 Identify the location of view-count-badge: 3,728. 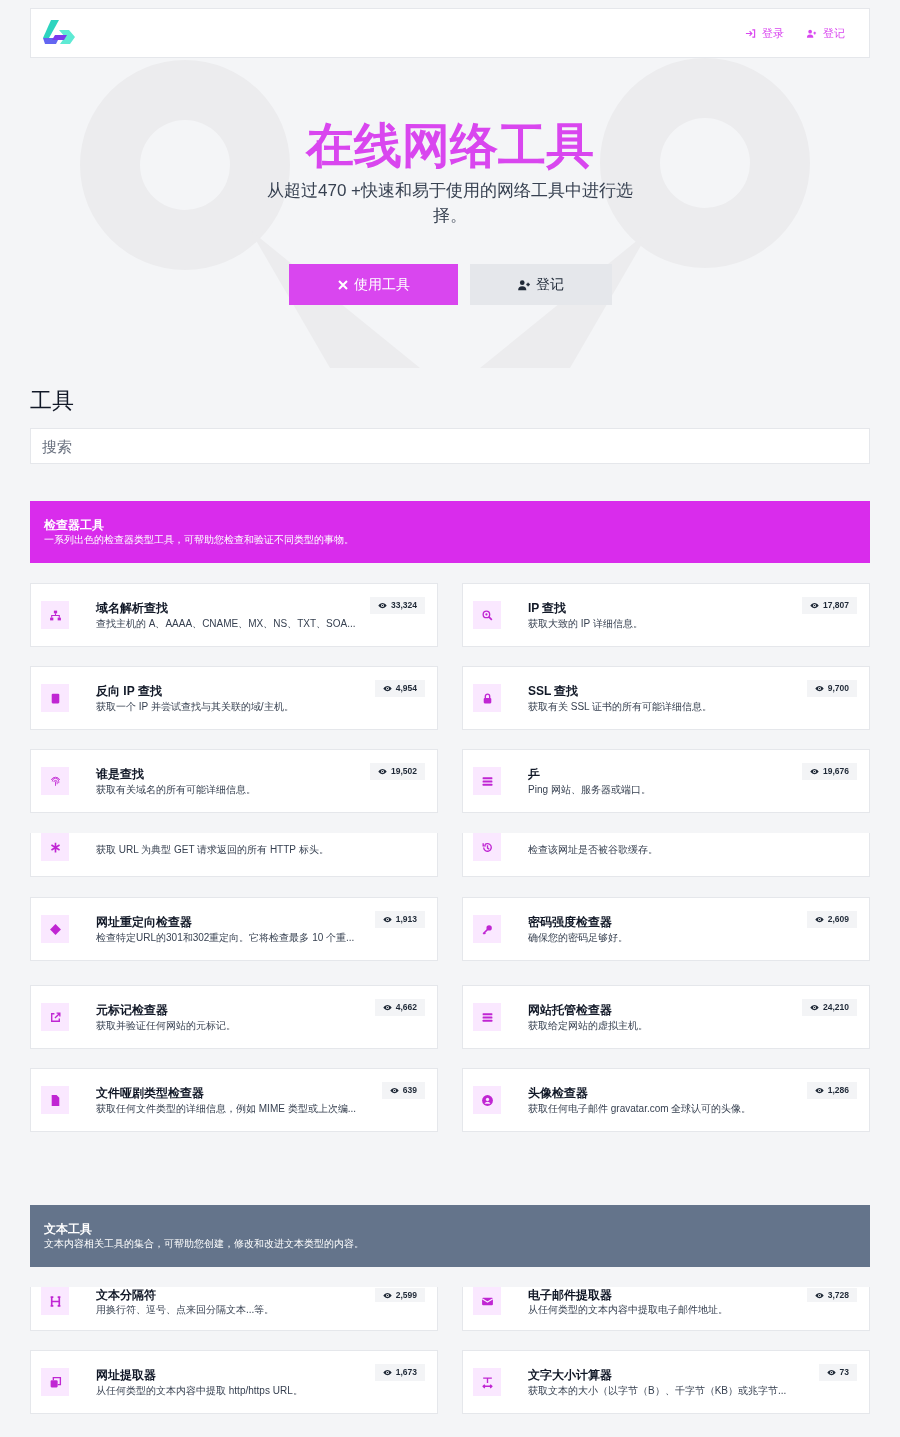
(831, 1295).